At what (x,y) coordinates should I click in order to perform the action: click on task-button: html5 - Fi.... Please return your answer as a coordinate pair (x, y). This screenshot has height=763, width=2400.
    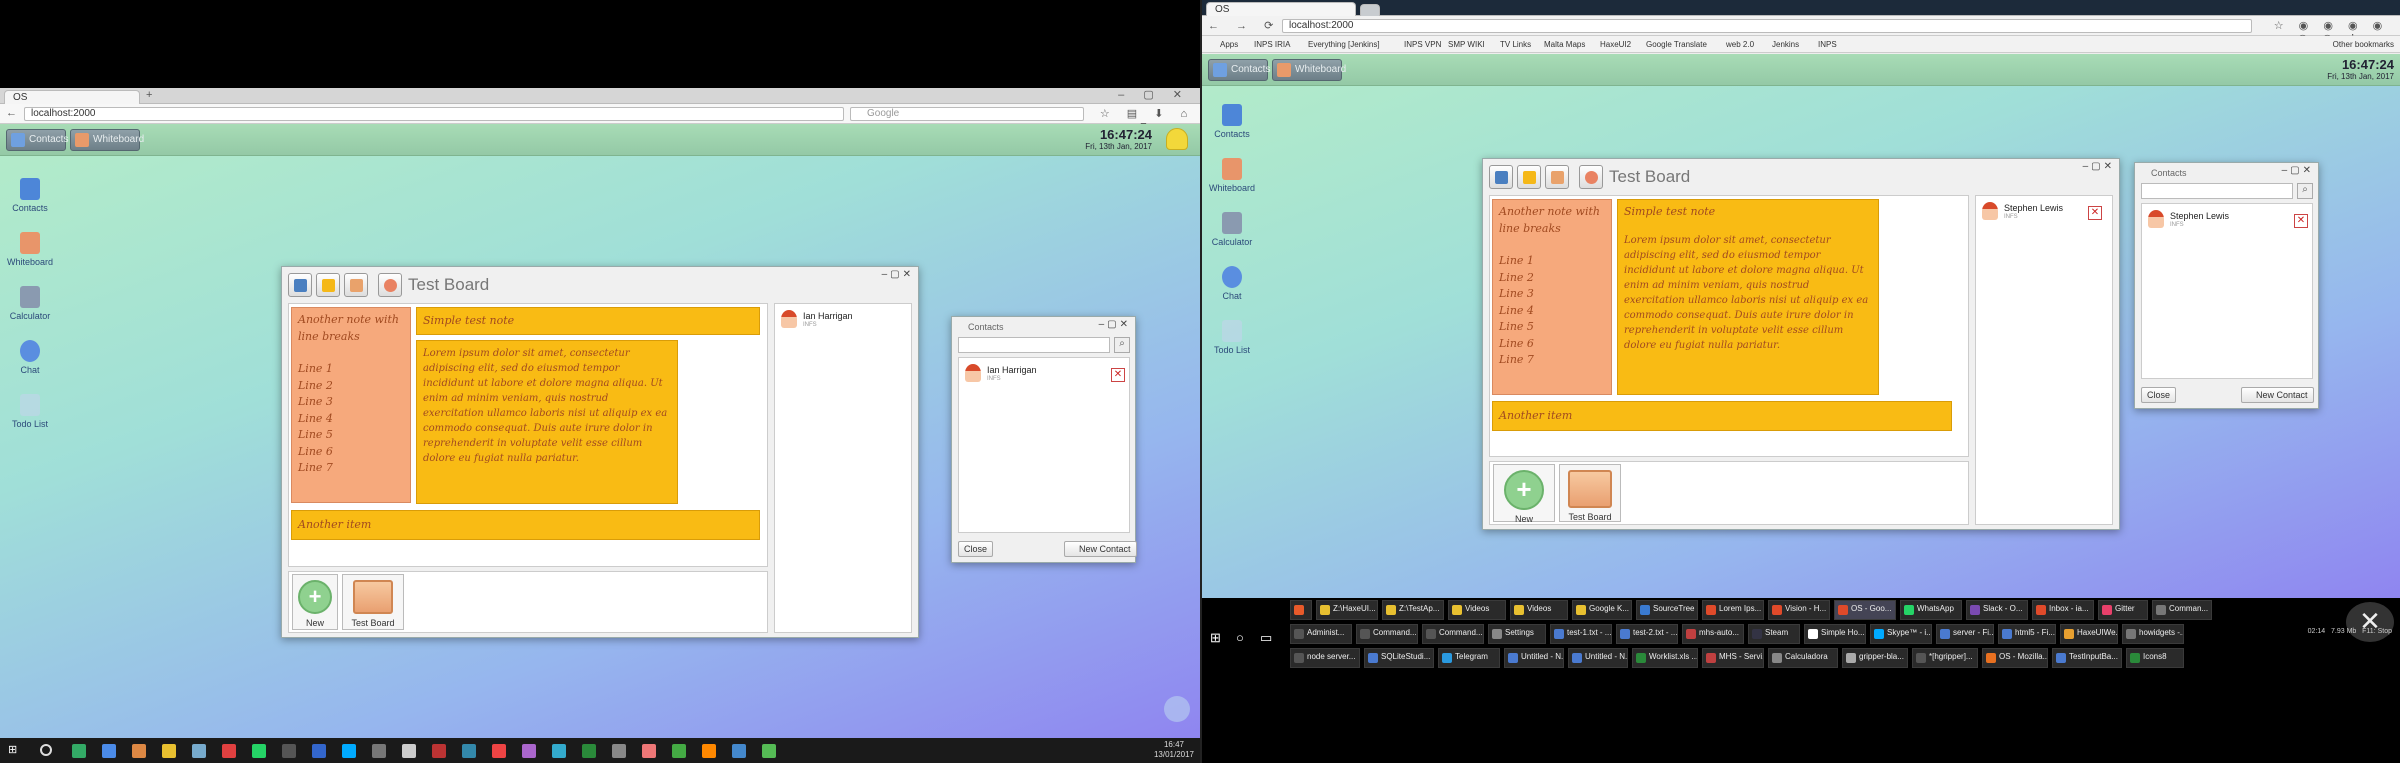
    Looking at the image, I should click on (2027, 634).